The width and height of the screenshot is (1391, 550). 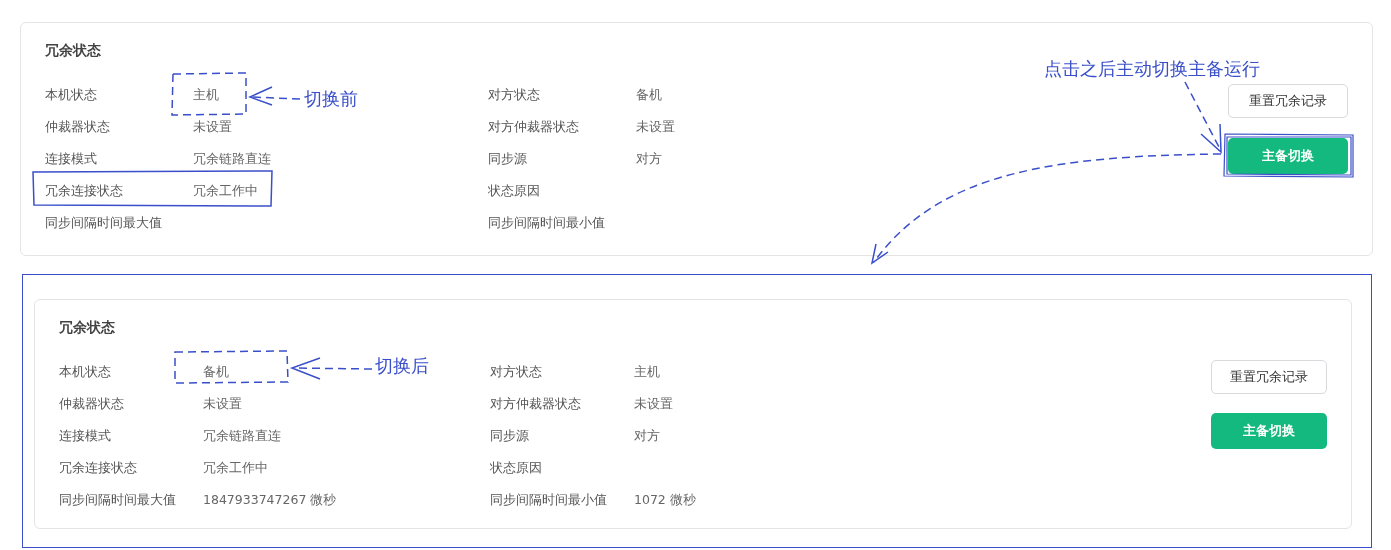 I want to click on field-value: 1072 微秒, so click(x=665, y=500).